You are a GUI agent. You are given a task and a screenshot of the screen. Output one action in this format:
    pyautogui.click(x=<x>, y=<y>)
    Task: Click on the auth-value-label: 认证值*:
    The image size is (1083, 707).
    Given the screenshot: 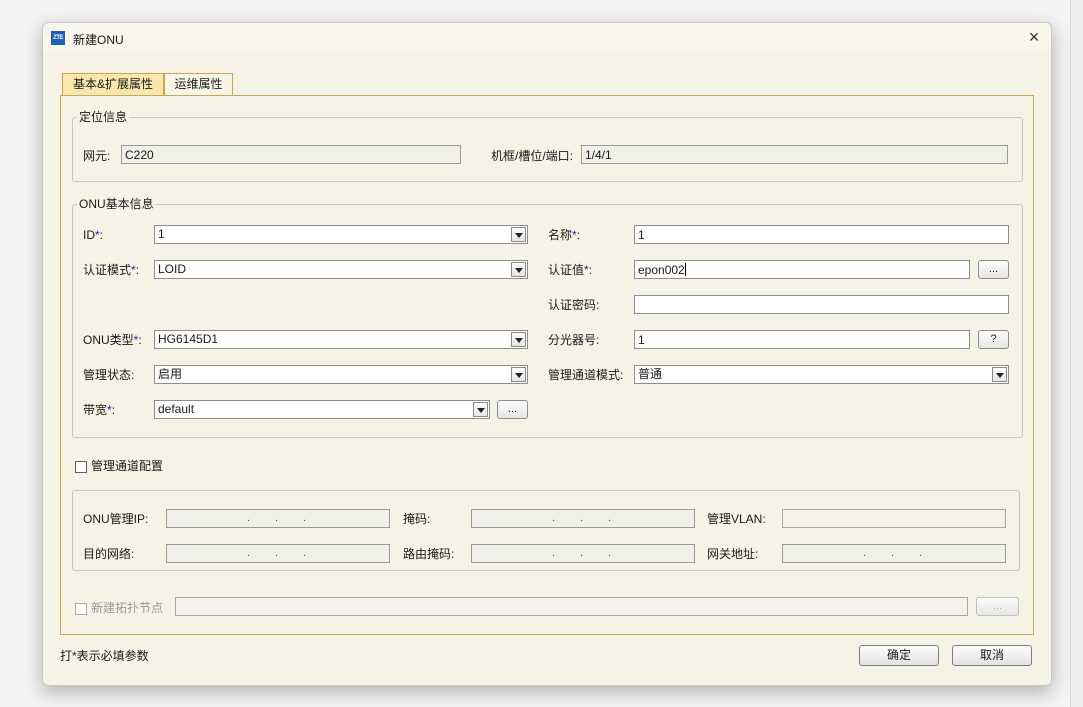 What is the action you would take?
    pyautogui.click(x=570, y=270)
    